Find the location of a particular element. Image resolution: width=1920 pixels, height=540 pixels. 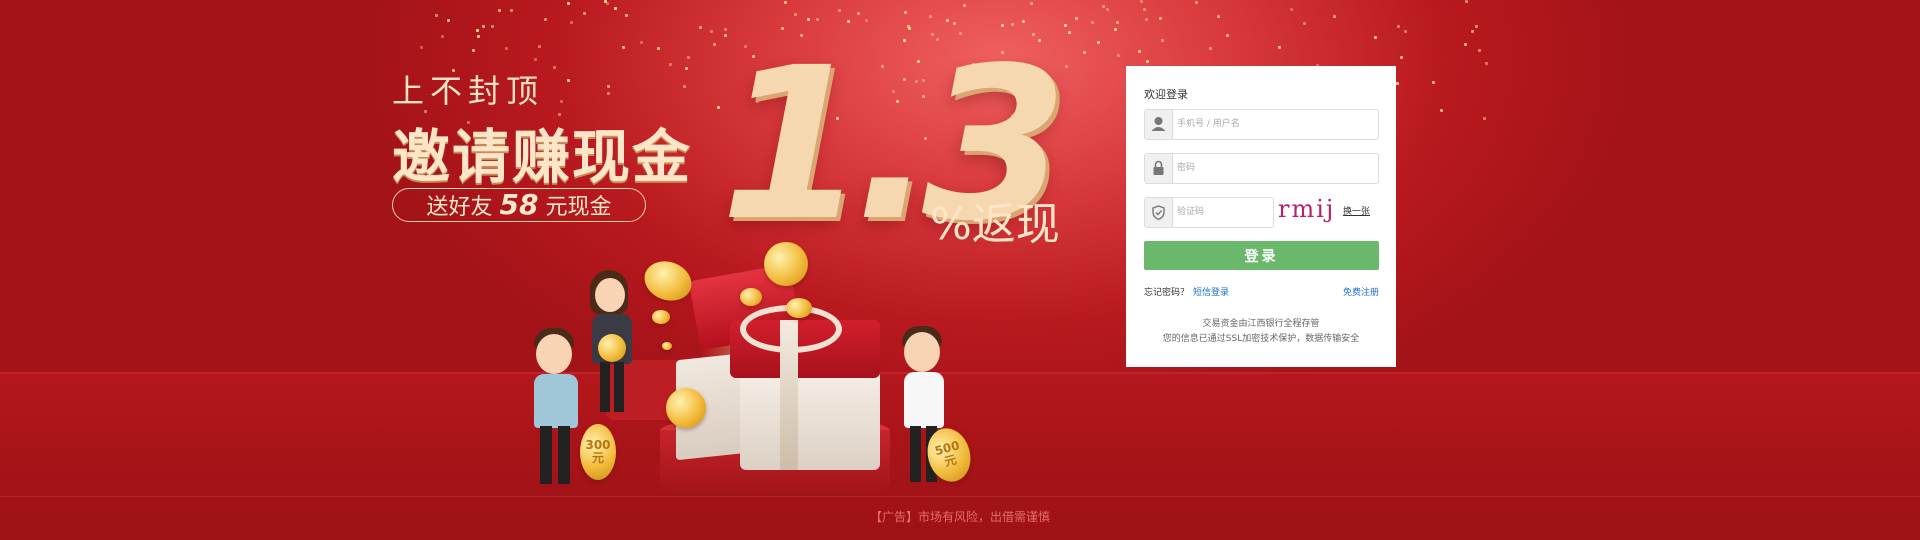

custody-notice: 交易资金由江西银行全程存管 is located at coordinates (1261, 324).